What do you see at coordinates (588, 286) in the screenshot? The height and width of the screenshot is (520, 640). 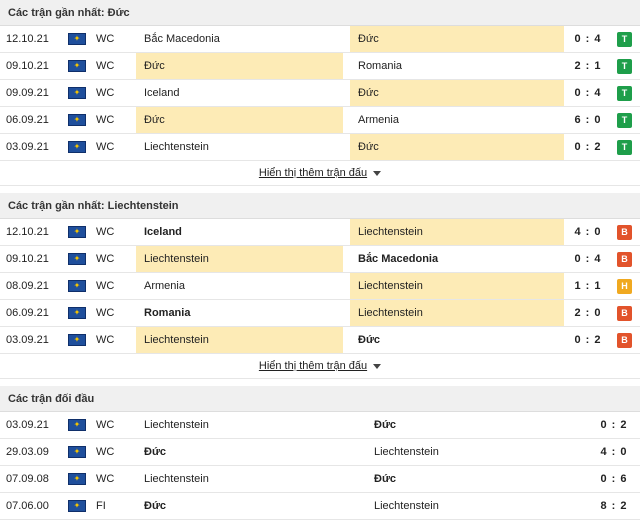 I see `match-score: 1` at bounding box center [588, 286].